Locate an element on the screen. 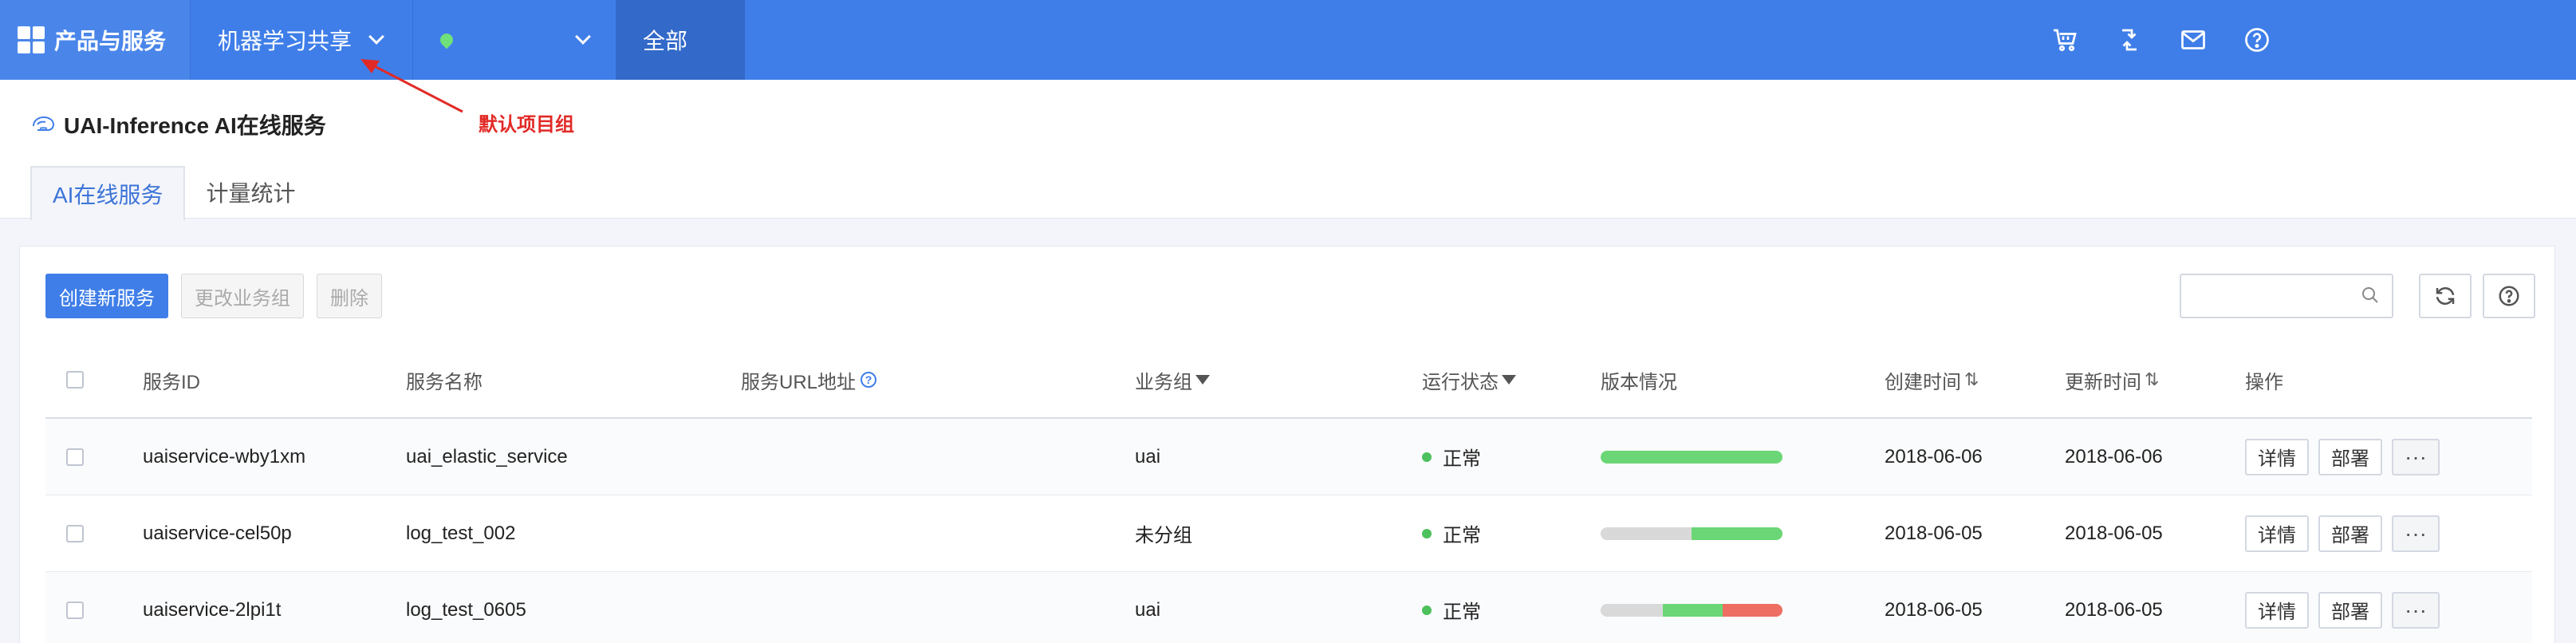  service-group: 未分组 is located at coordinates (1163, 535).